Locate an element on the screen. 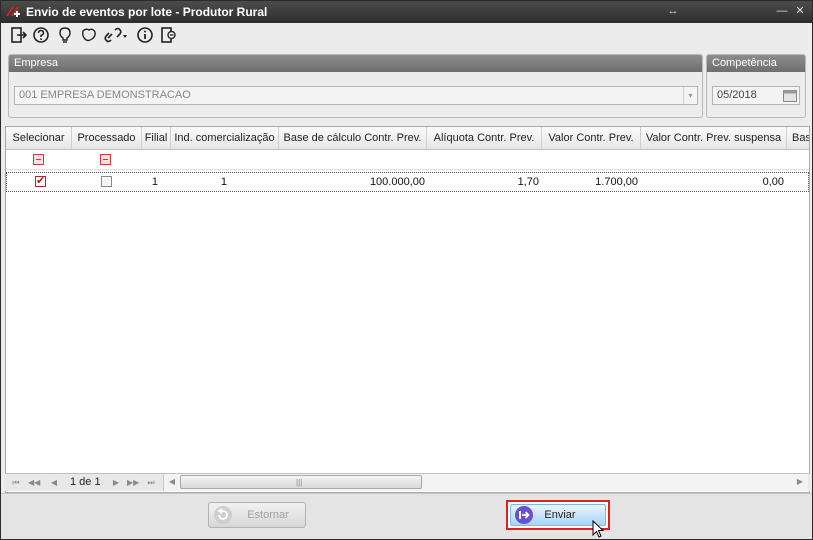 This screenshot has height=540, width=813. help-icon is located at coordinates (41, 35).